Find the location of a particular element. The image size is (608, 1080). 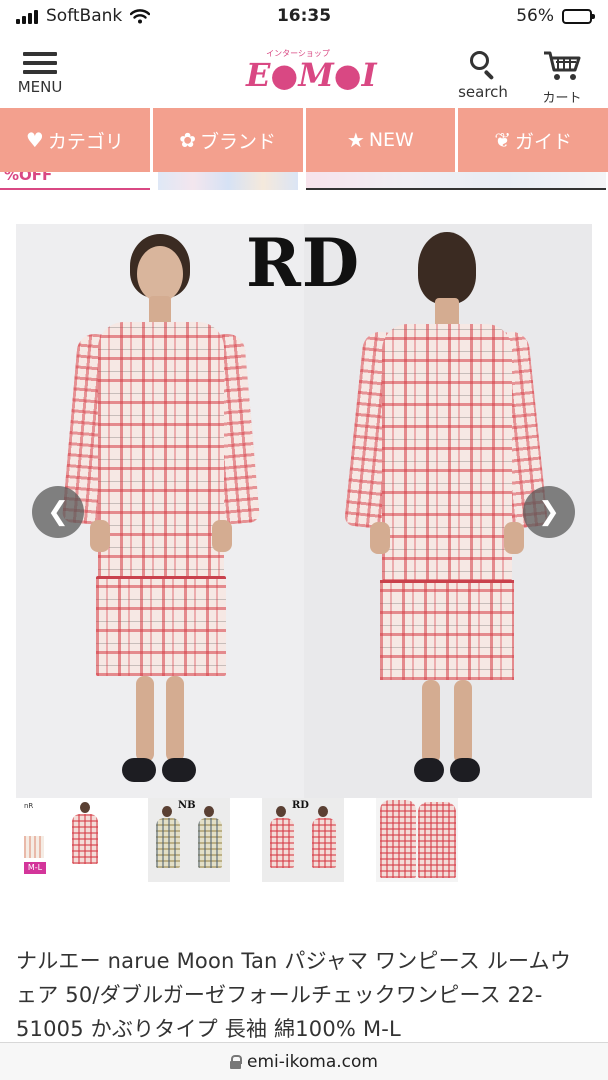

tab-category-label: カテゴリ is located at coordinates (85, 141).